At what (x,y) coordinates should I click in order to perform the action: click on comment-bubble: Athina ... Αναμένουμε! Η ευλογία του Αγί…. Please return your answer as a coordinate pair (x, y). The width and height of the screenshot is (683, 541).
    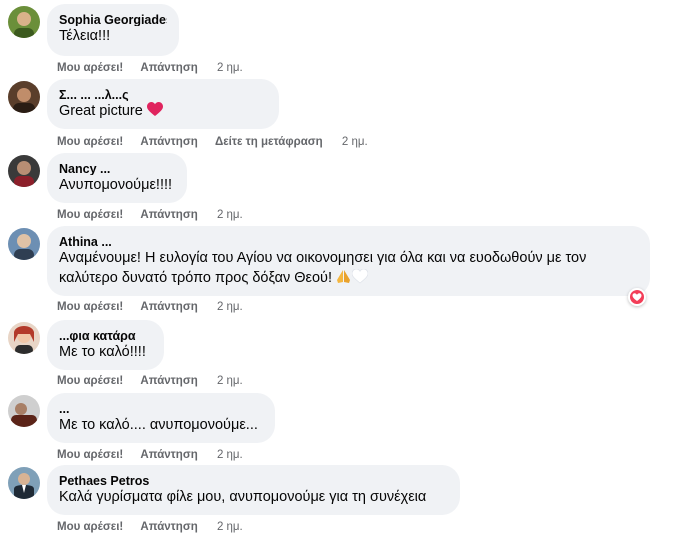
    Looking at the image, I should click on (348, 261).